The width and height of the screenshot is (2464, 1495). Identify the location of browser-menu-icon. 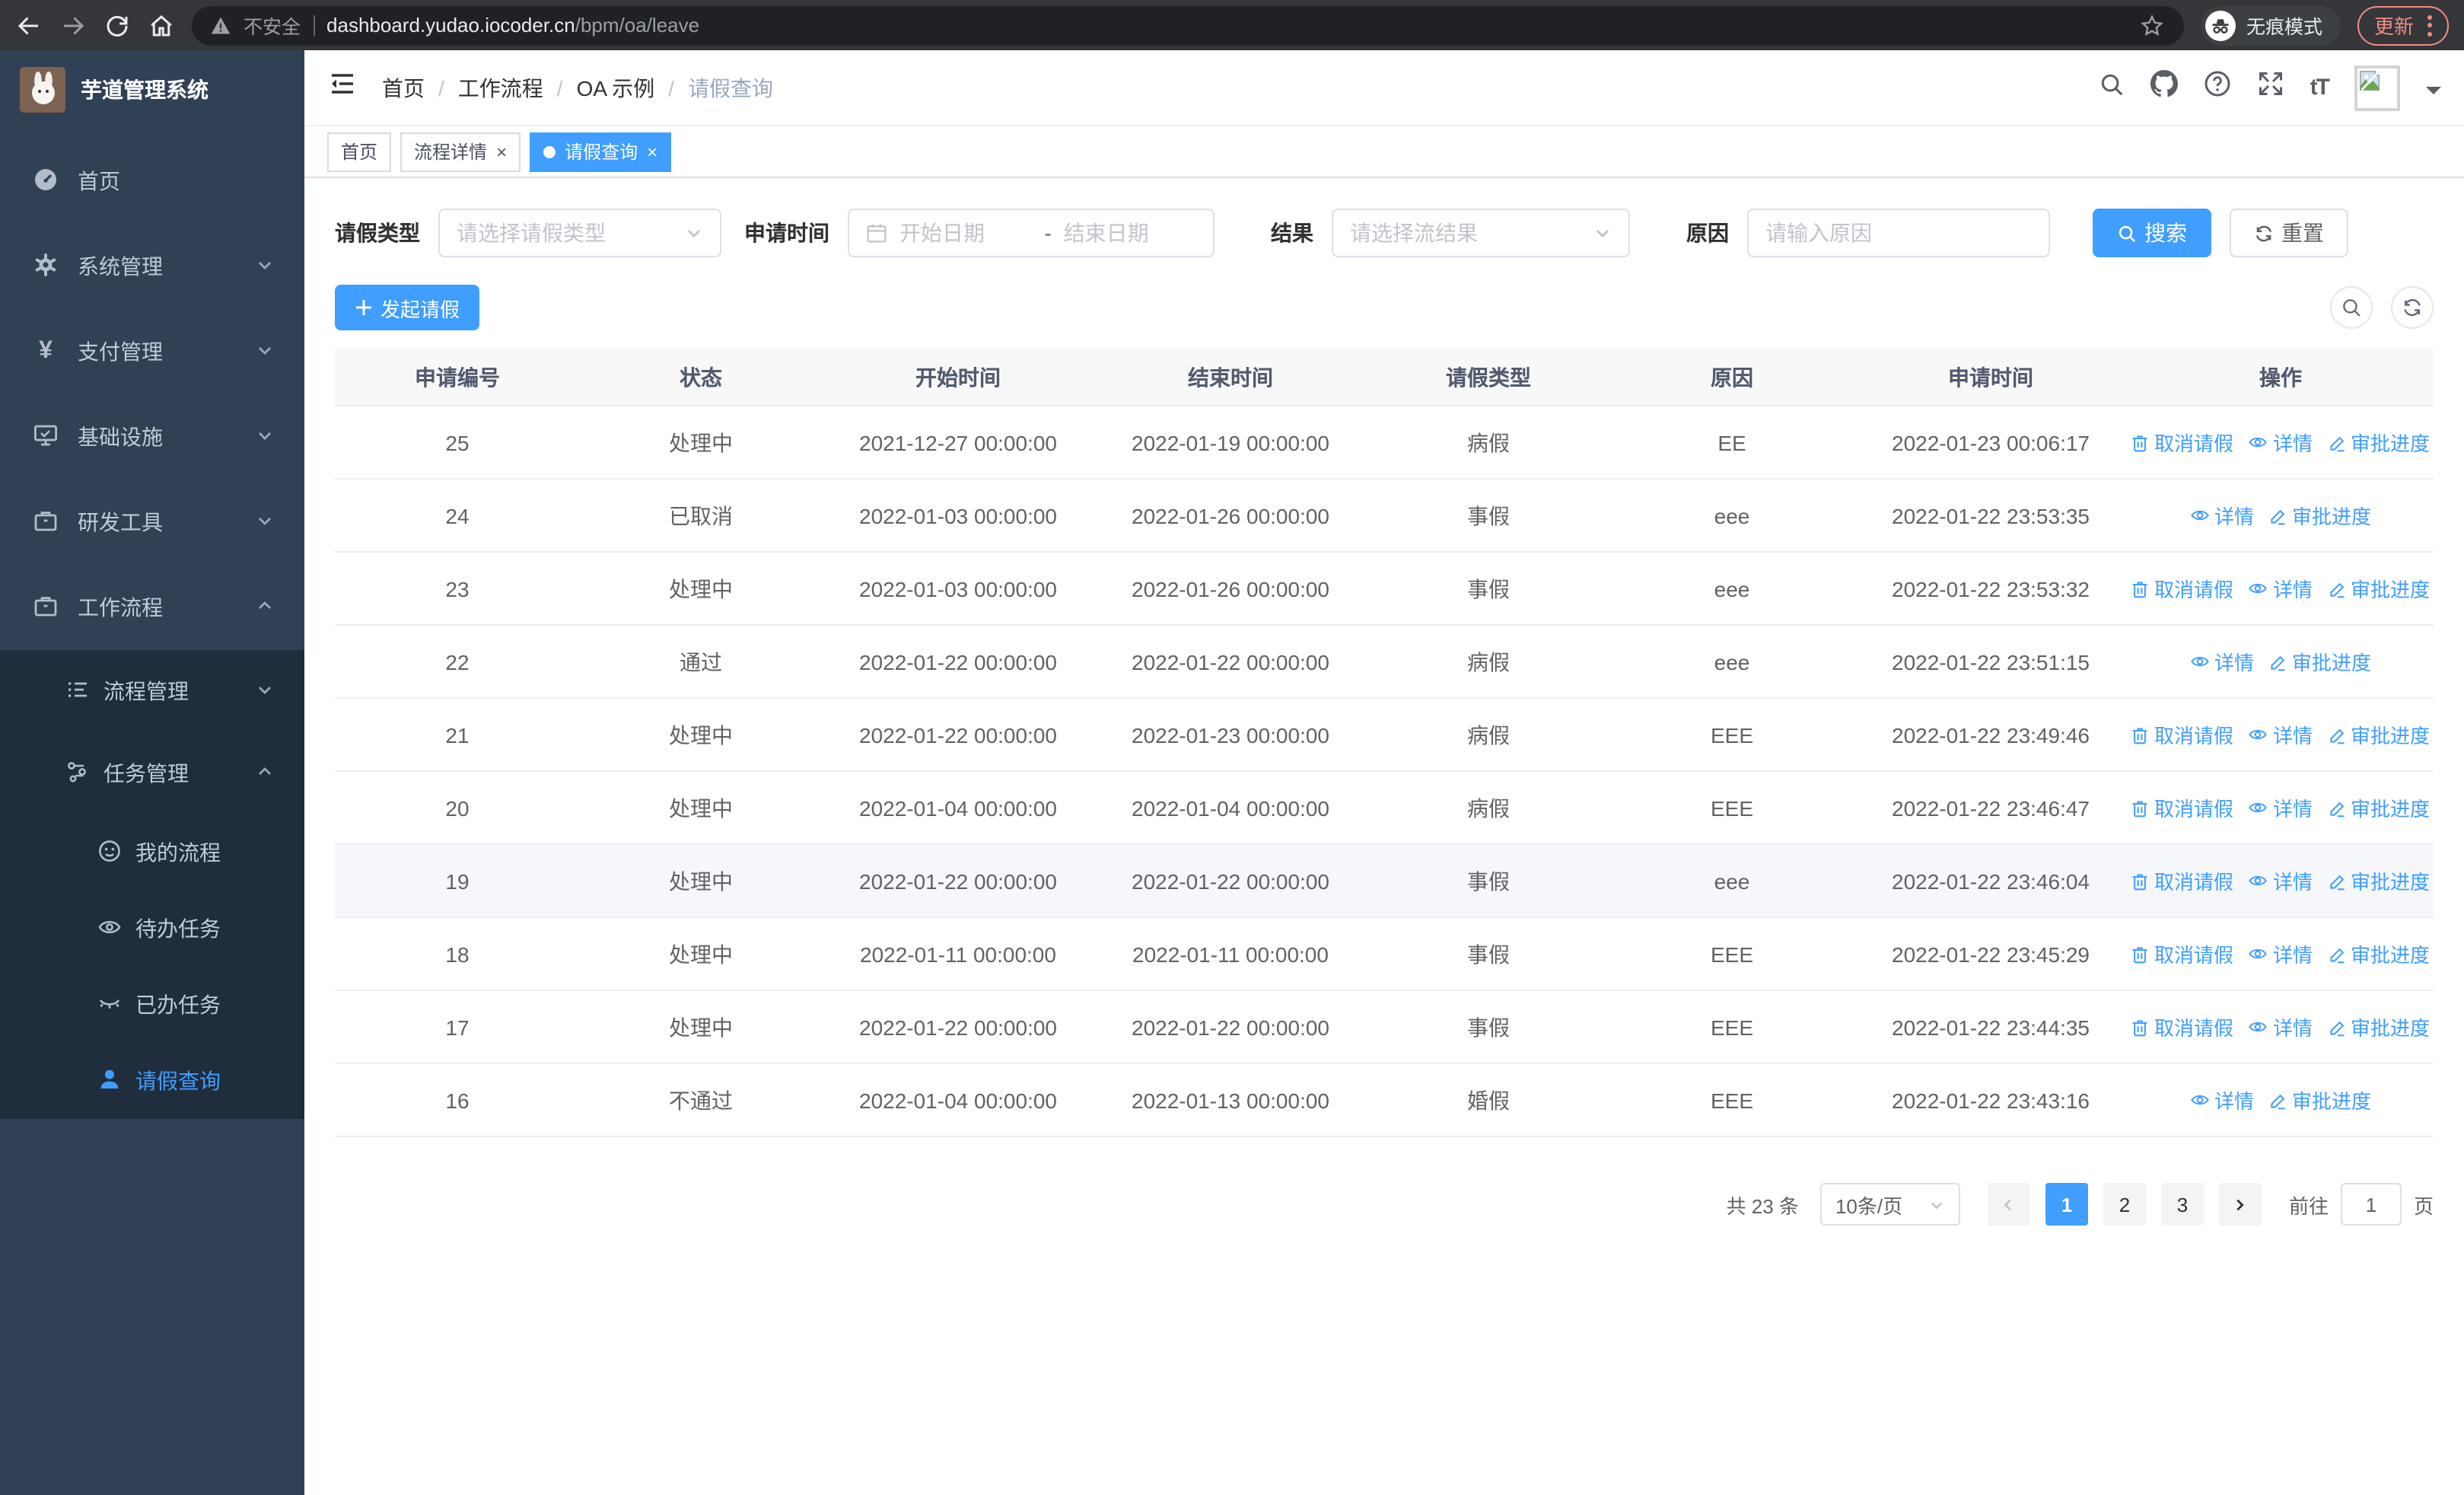
(2429, 25).